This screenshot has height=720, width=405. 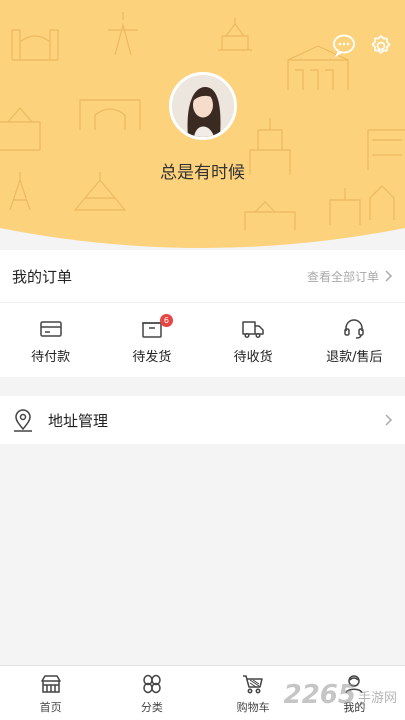 I want to click on truck-icon, so click(x=253, y=329).